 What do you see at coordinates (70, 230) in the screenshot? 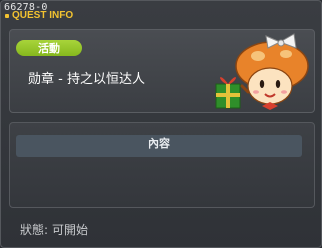
I see `status-value: 可開始` at bounding box center [70, 230].